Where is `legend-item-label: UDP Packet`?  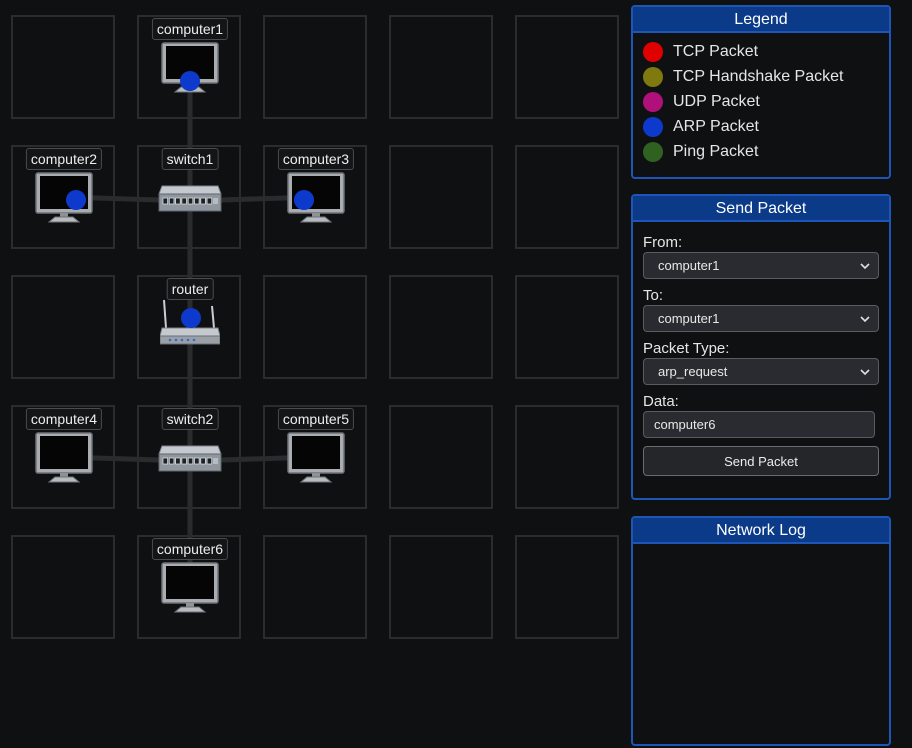
legend-item-label: UDP Packet is located at coordinates (716, 101).